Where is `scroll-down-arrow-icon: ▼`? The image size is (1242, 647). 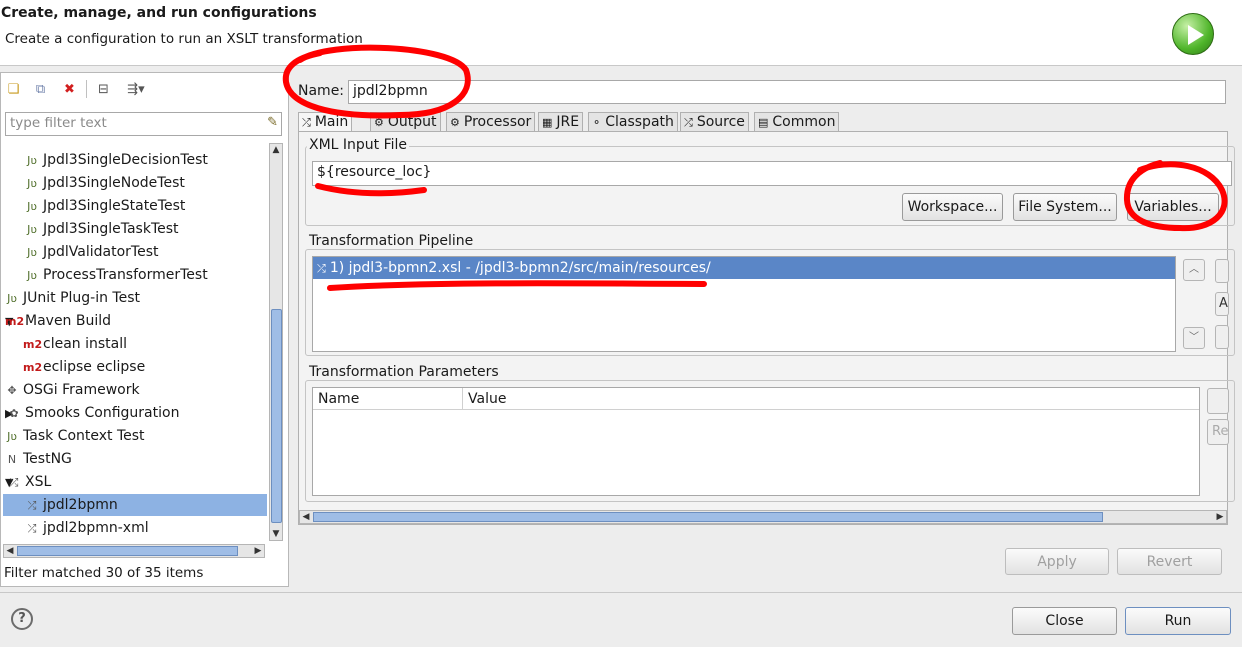
scroll-down-arrow-icon: ▼ is located at coordinates (276, 534).